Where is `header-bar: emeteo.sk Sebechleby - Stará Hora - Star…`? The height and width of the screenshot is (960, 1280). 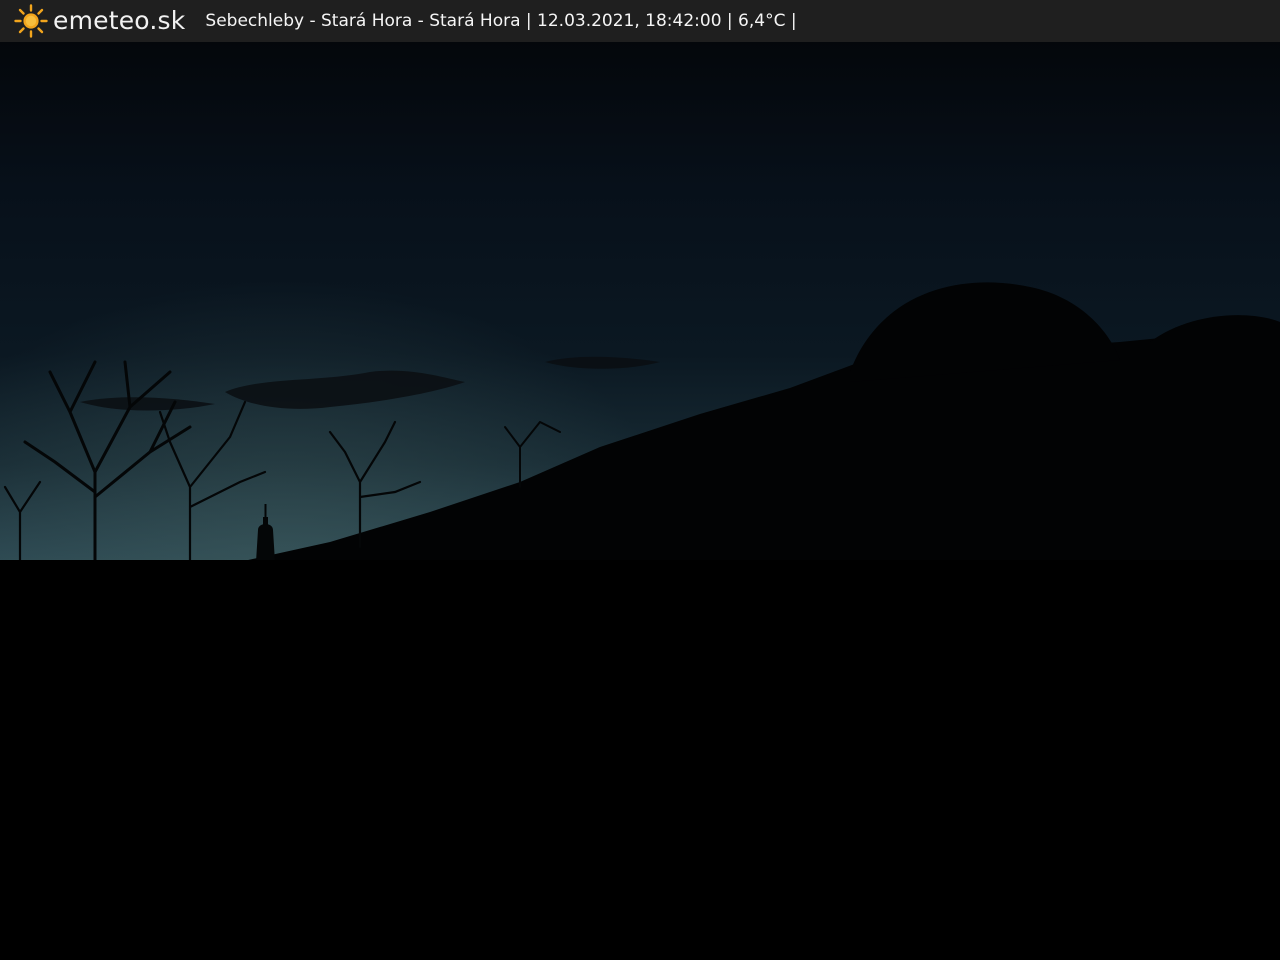 header-bar: emeteo.sk Sebechleby - Stará Hora - Star… is located at coordinates (640, 21).